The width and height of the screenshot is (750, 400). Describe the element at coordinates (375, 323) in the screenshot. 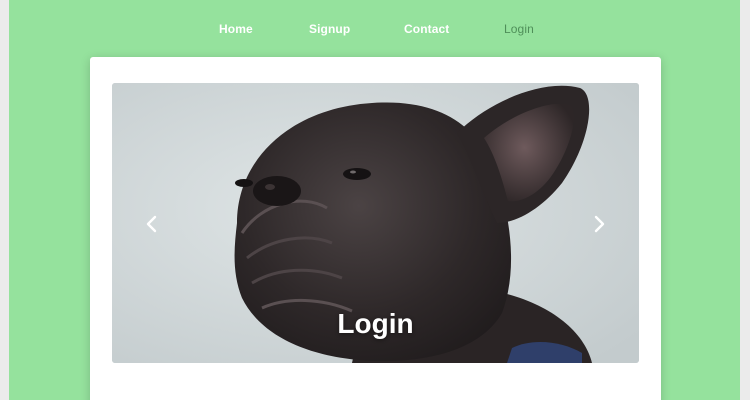

I see `carousel-caption: Login` at that location.